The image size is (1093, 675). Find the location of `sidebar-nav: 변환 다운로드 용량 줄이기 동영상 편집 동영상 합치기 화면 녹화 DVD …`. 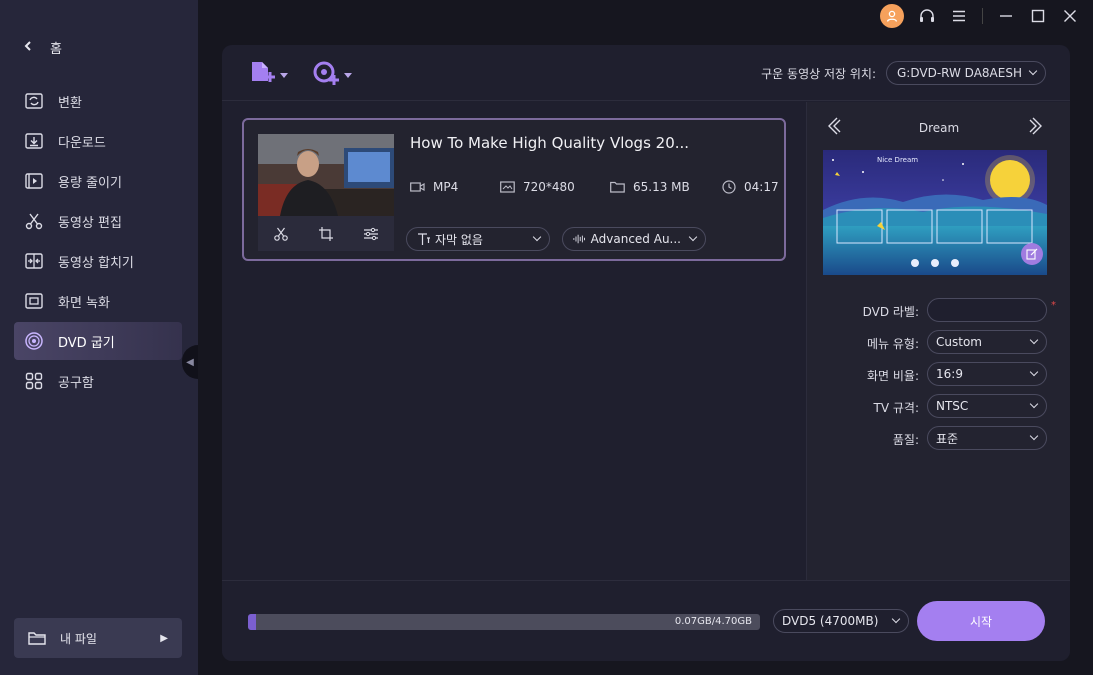

sidebar-nav: 변환 다운로드 용량 줄이기 동영상 편집 동영상 합치기 화면 녹화 DVD … is located at coordinates (98, 242).